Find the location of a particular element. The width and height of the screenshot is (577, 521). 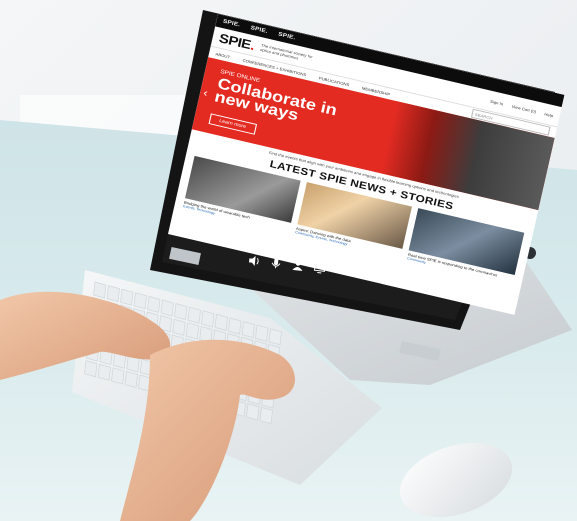

view-cart-link: View Cart (0) is located at coordinates (523, 109).